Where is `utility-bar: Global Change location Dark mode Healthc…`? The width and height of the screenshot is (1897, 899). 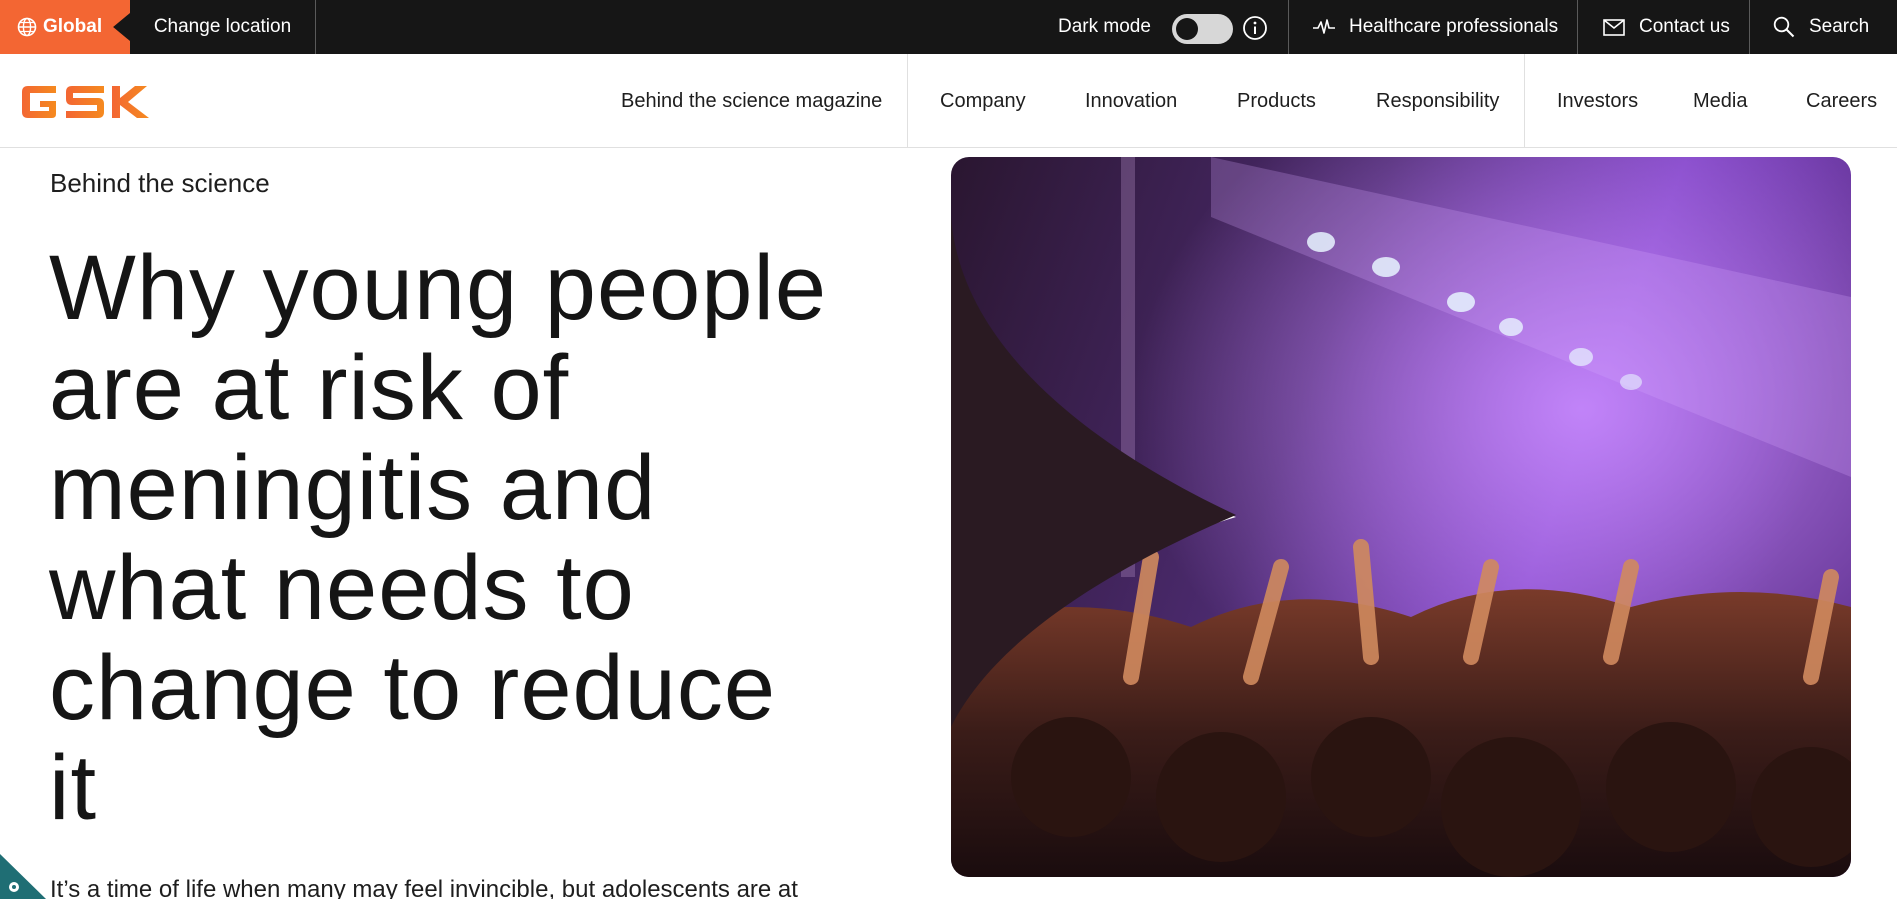 utility-bar: Global Change location Dark mode Healthc… is located at coordinates (948, 27).